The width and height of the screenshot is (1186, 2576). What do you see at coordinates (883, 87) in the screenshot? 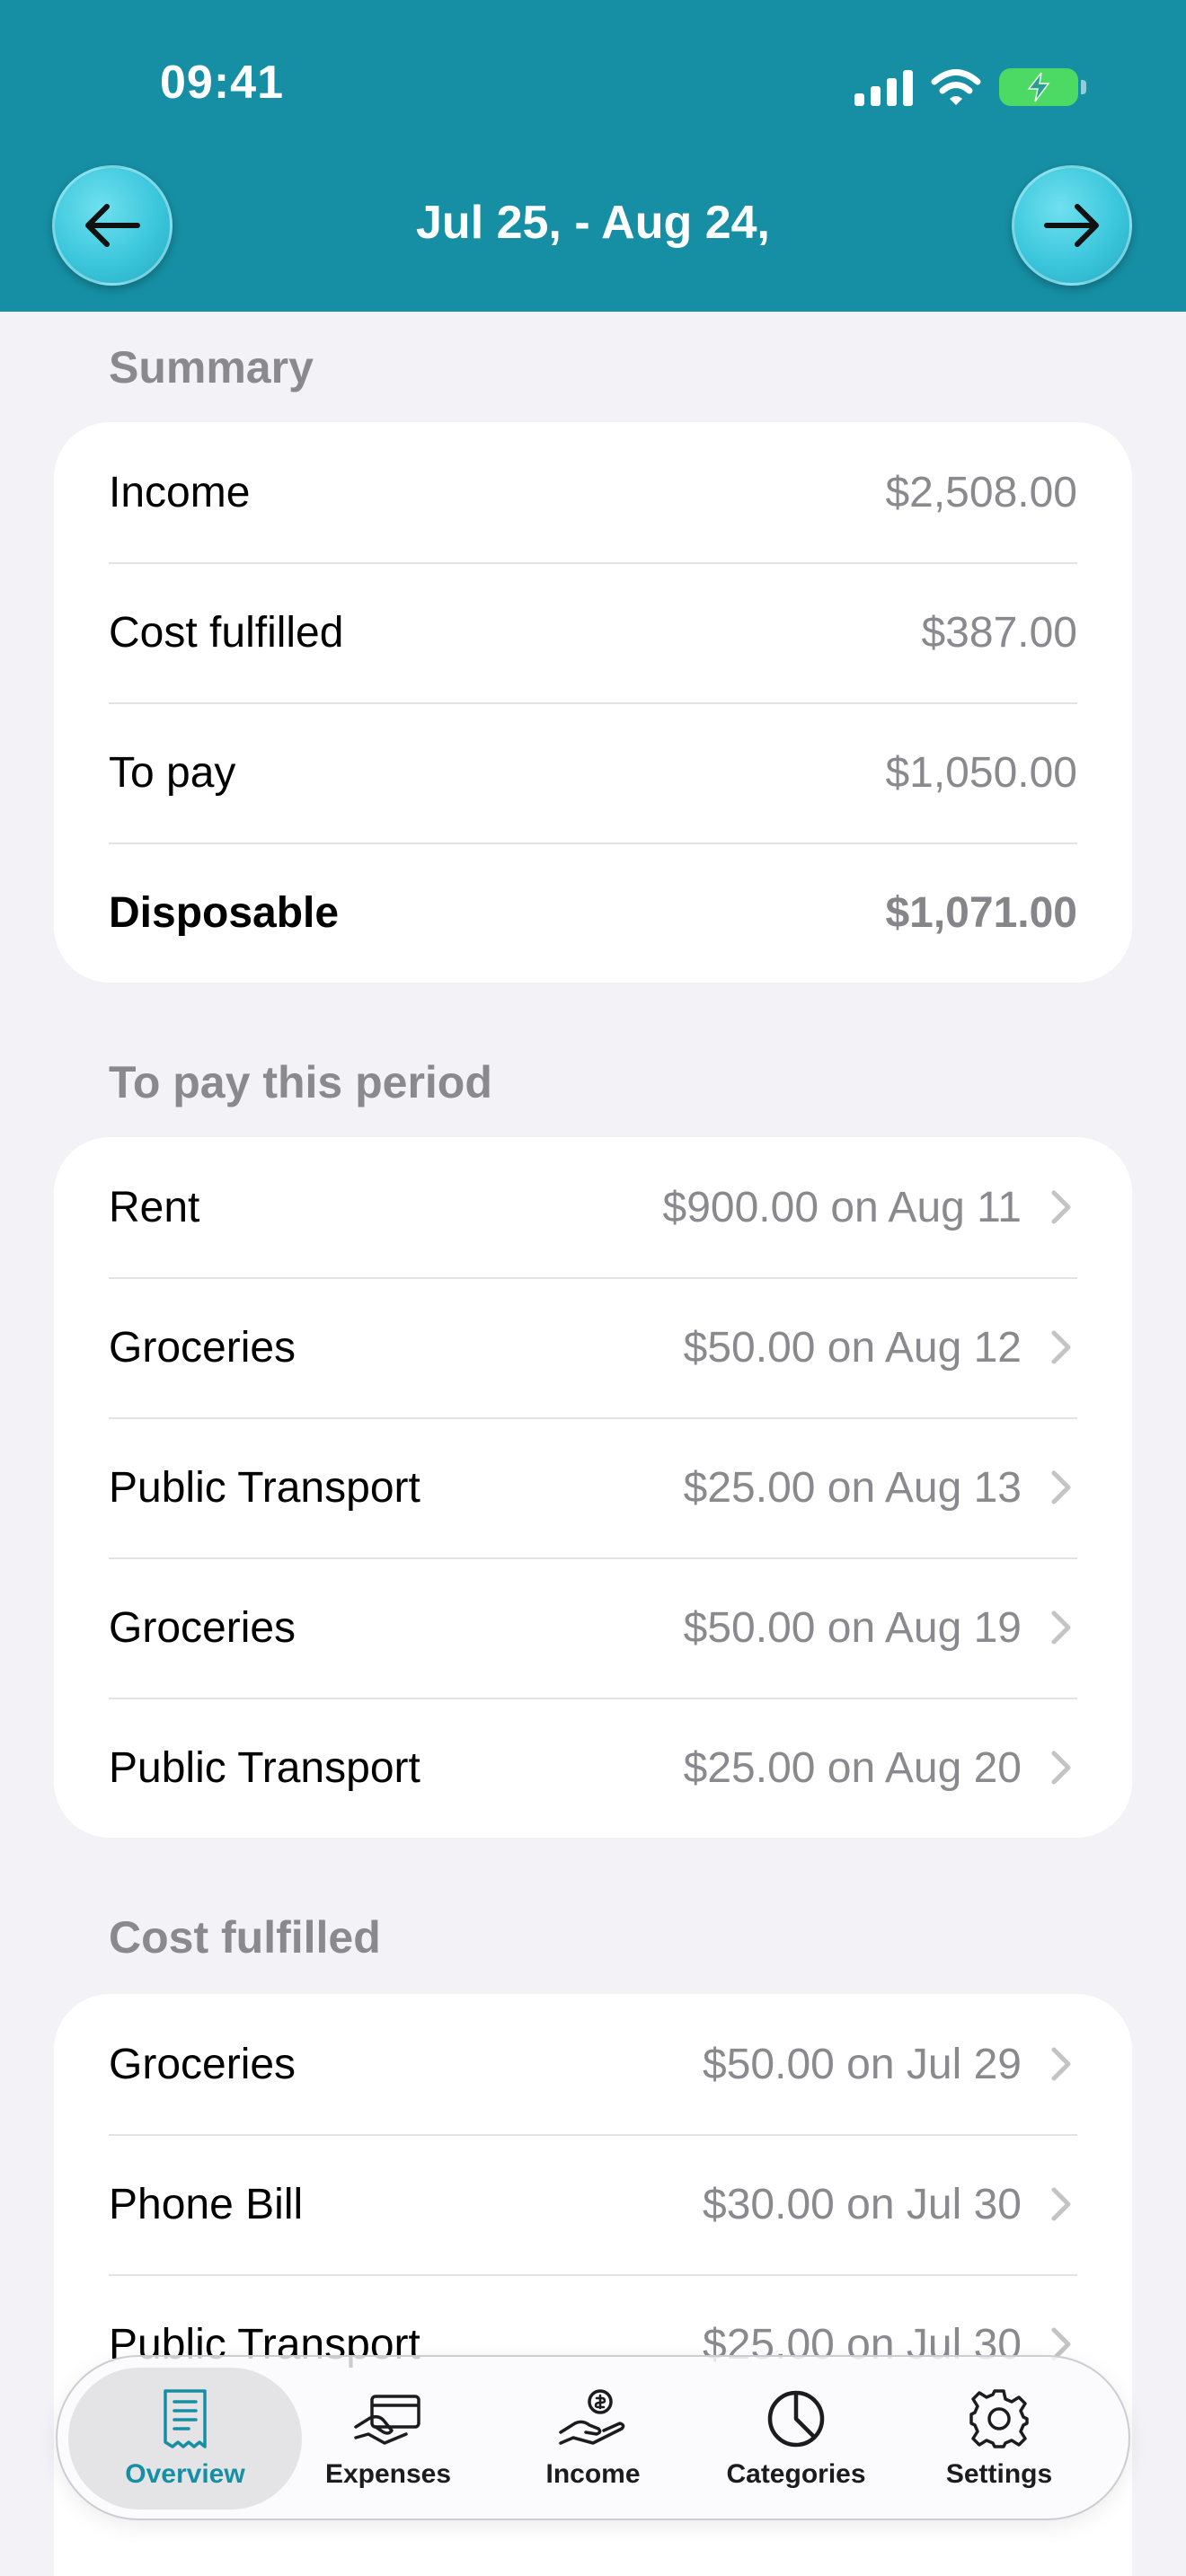
I see `cellular-signal-icon` at bounding box center [883, 87].